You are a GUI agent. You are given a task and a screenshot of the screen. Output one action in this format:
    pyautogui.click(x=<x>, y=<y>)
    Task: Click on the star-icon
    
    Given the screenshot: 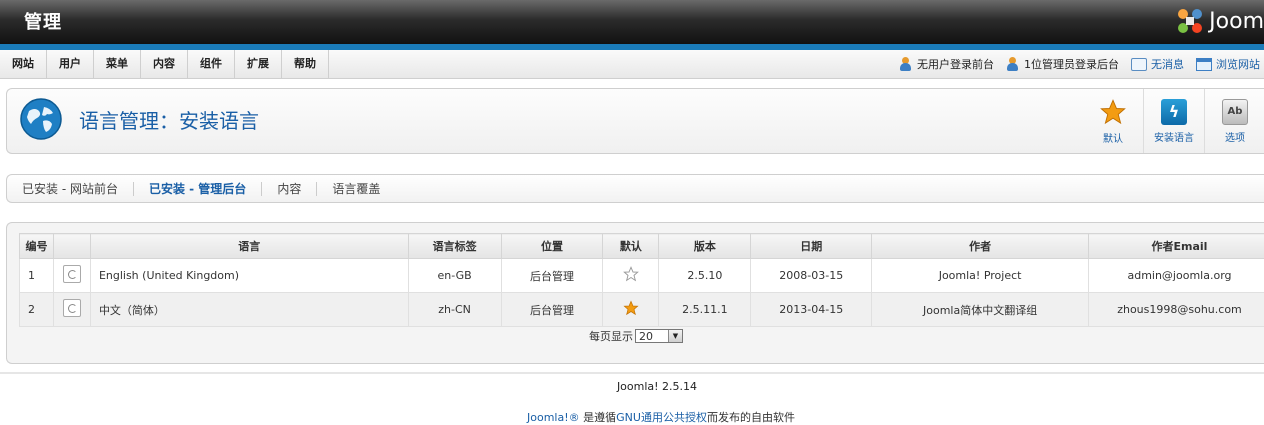 What is the action you would take?
    pyautogui.click(x=1113, y=112)
    